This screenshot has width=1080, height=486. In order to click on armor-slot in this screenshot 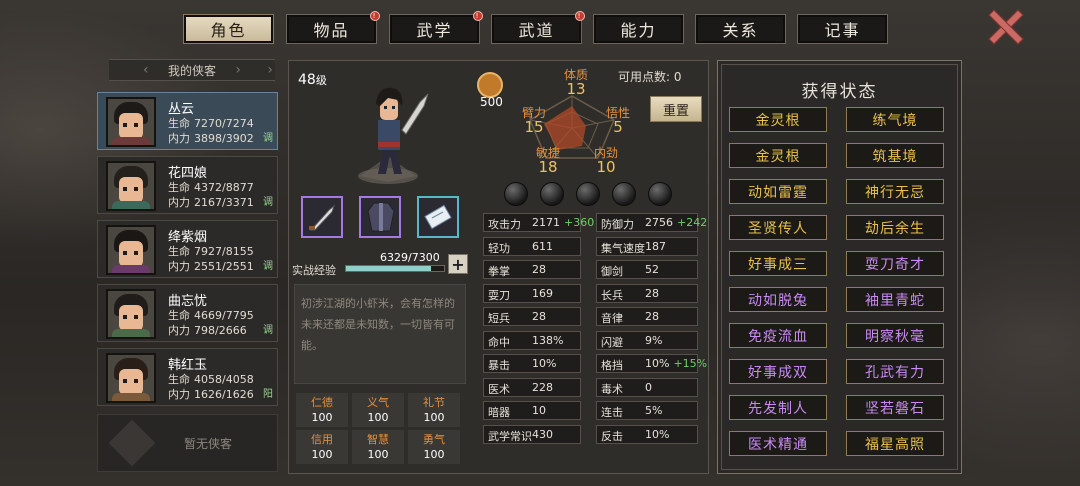, I will do `click(380, 217)`.